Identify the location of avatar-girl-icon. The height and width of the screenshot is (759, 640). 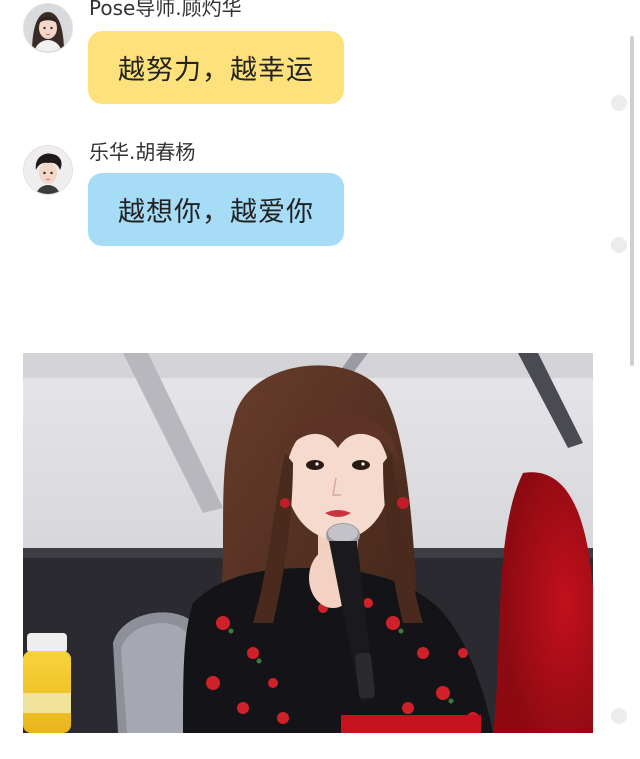
(48, 28).